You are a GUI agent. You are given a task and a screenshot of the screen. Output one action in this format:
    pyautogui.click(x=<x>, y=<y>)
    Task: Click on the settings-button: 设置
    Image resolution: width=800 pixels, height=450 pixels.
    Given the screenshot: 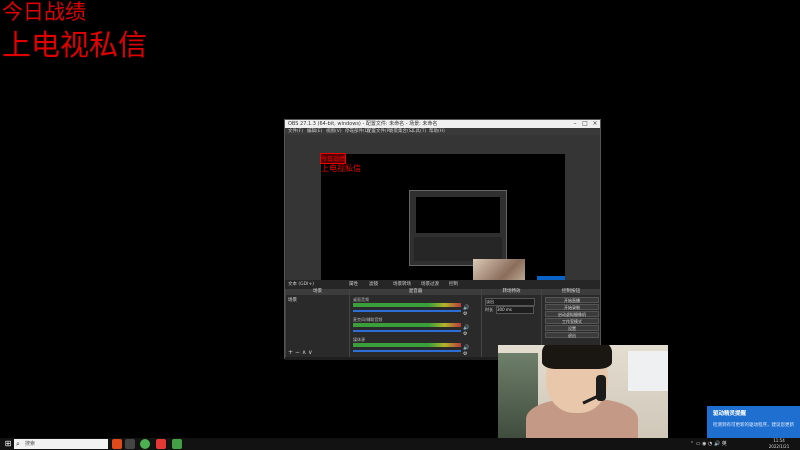 What is the action you would take?
    pyautogui.click(x=572, y=328)
    